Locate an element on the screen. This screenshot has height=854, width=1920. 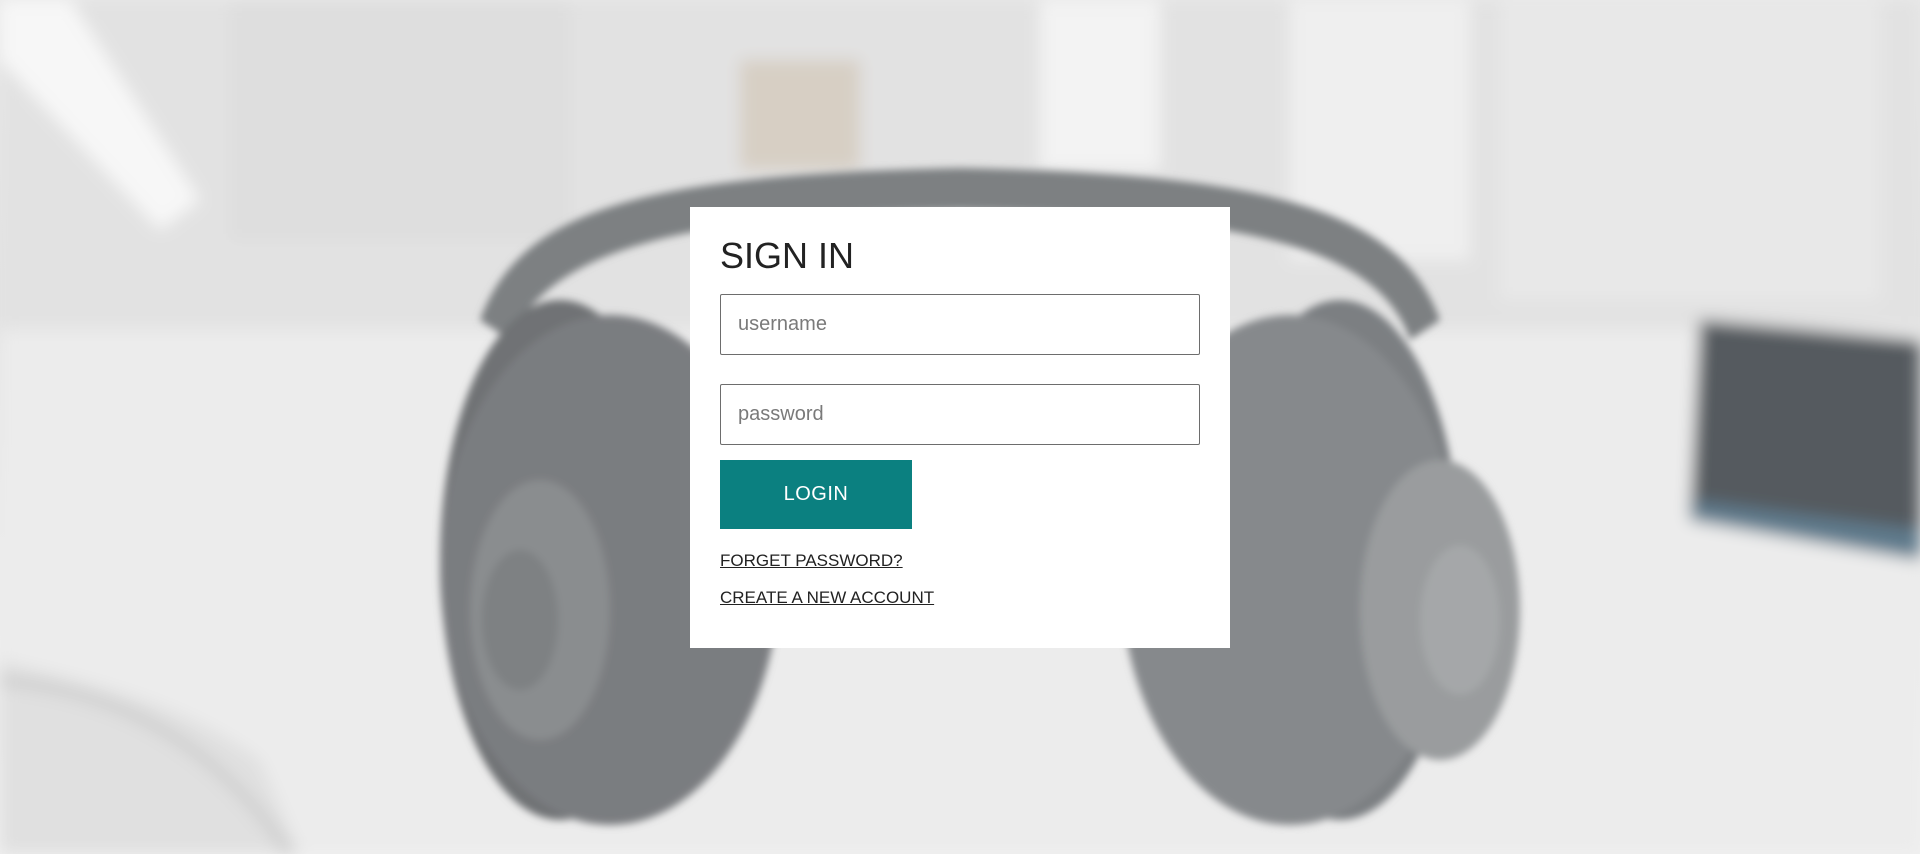
create-account-link: CREATE A NEW ACCOUNT is located at coordinates (827, 597).